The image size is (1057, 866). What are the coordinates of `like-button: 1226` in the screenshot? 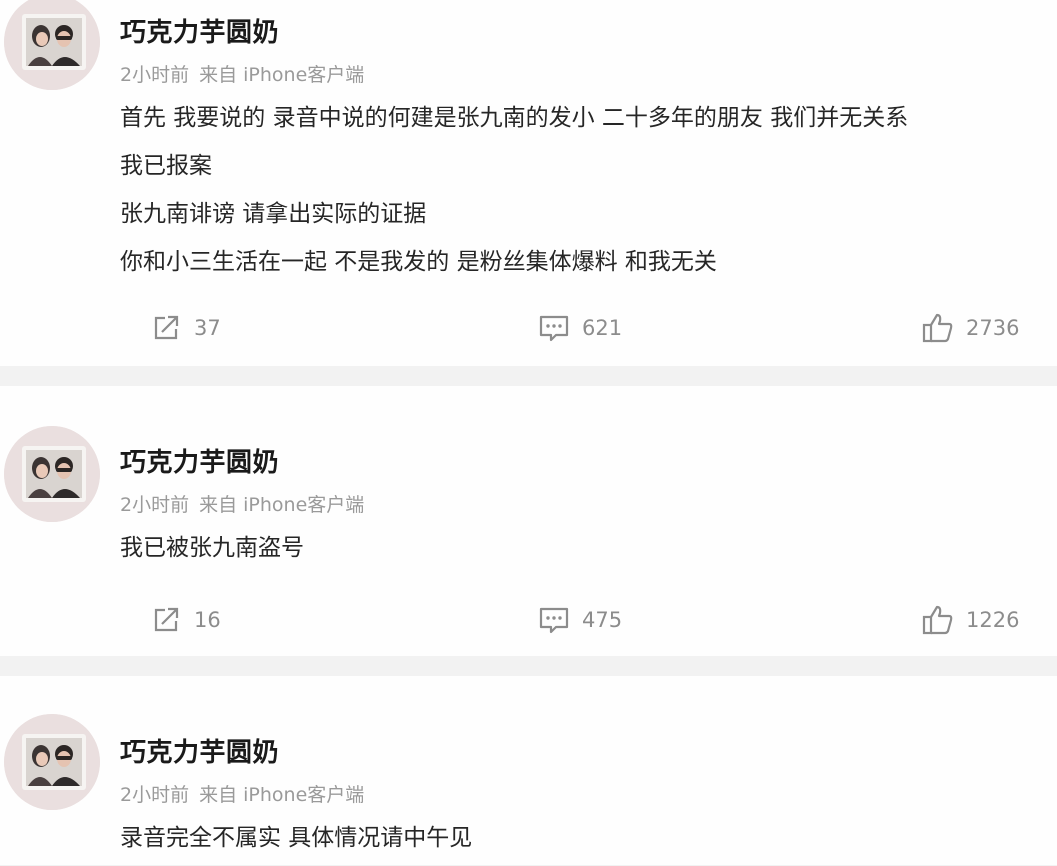 It's located at (969, 620).